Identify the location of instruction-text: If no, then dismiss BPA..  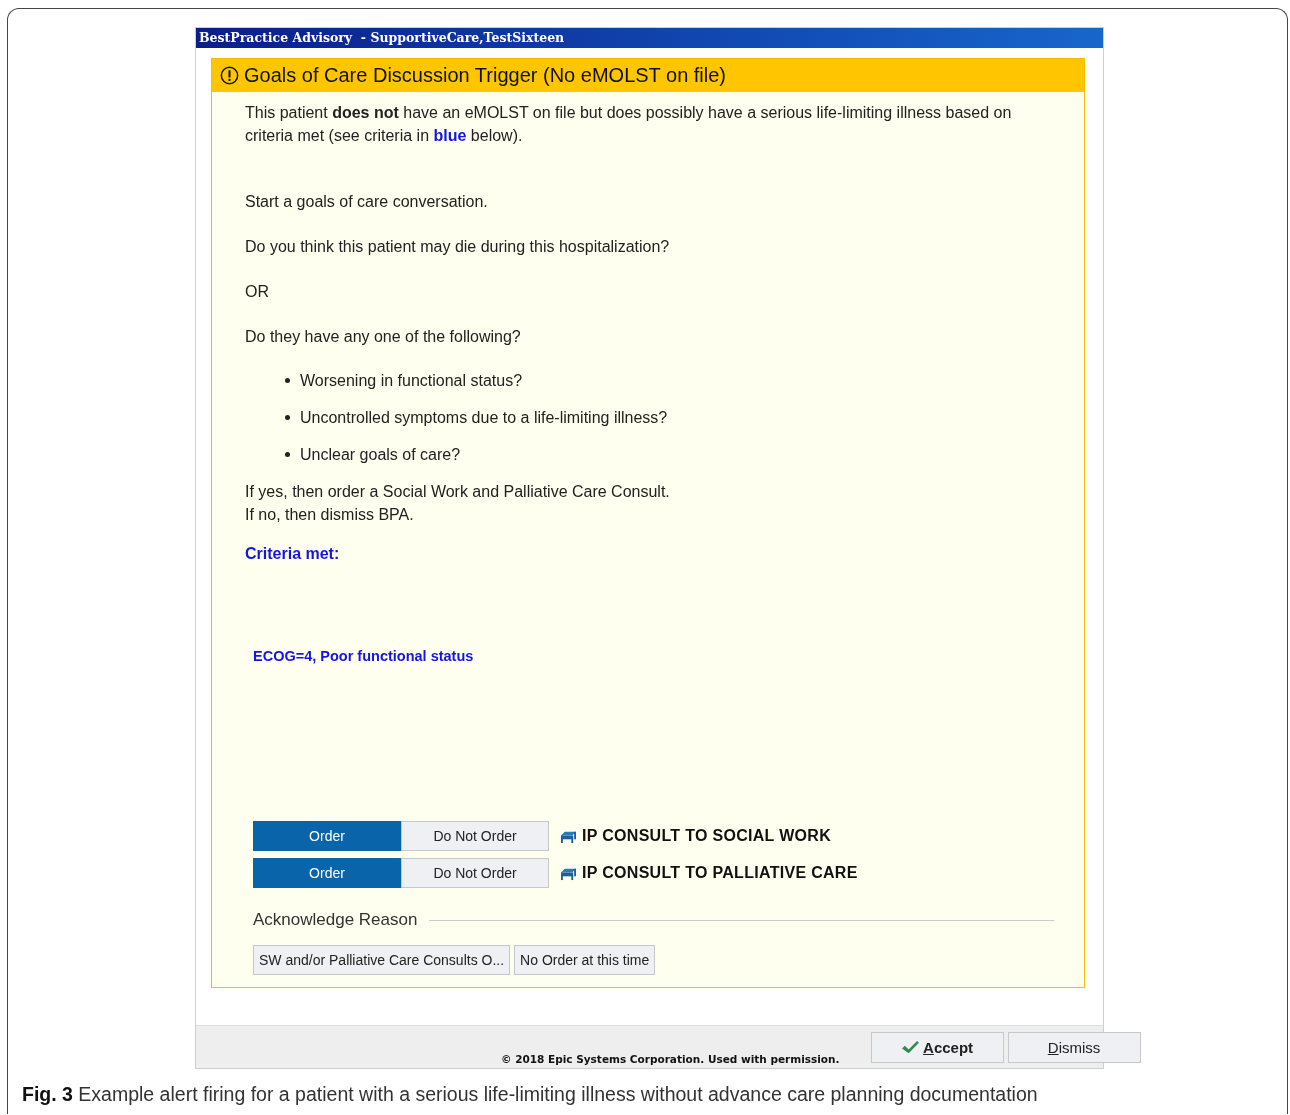
(330, 515).